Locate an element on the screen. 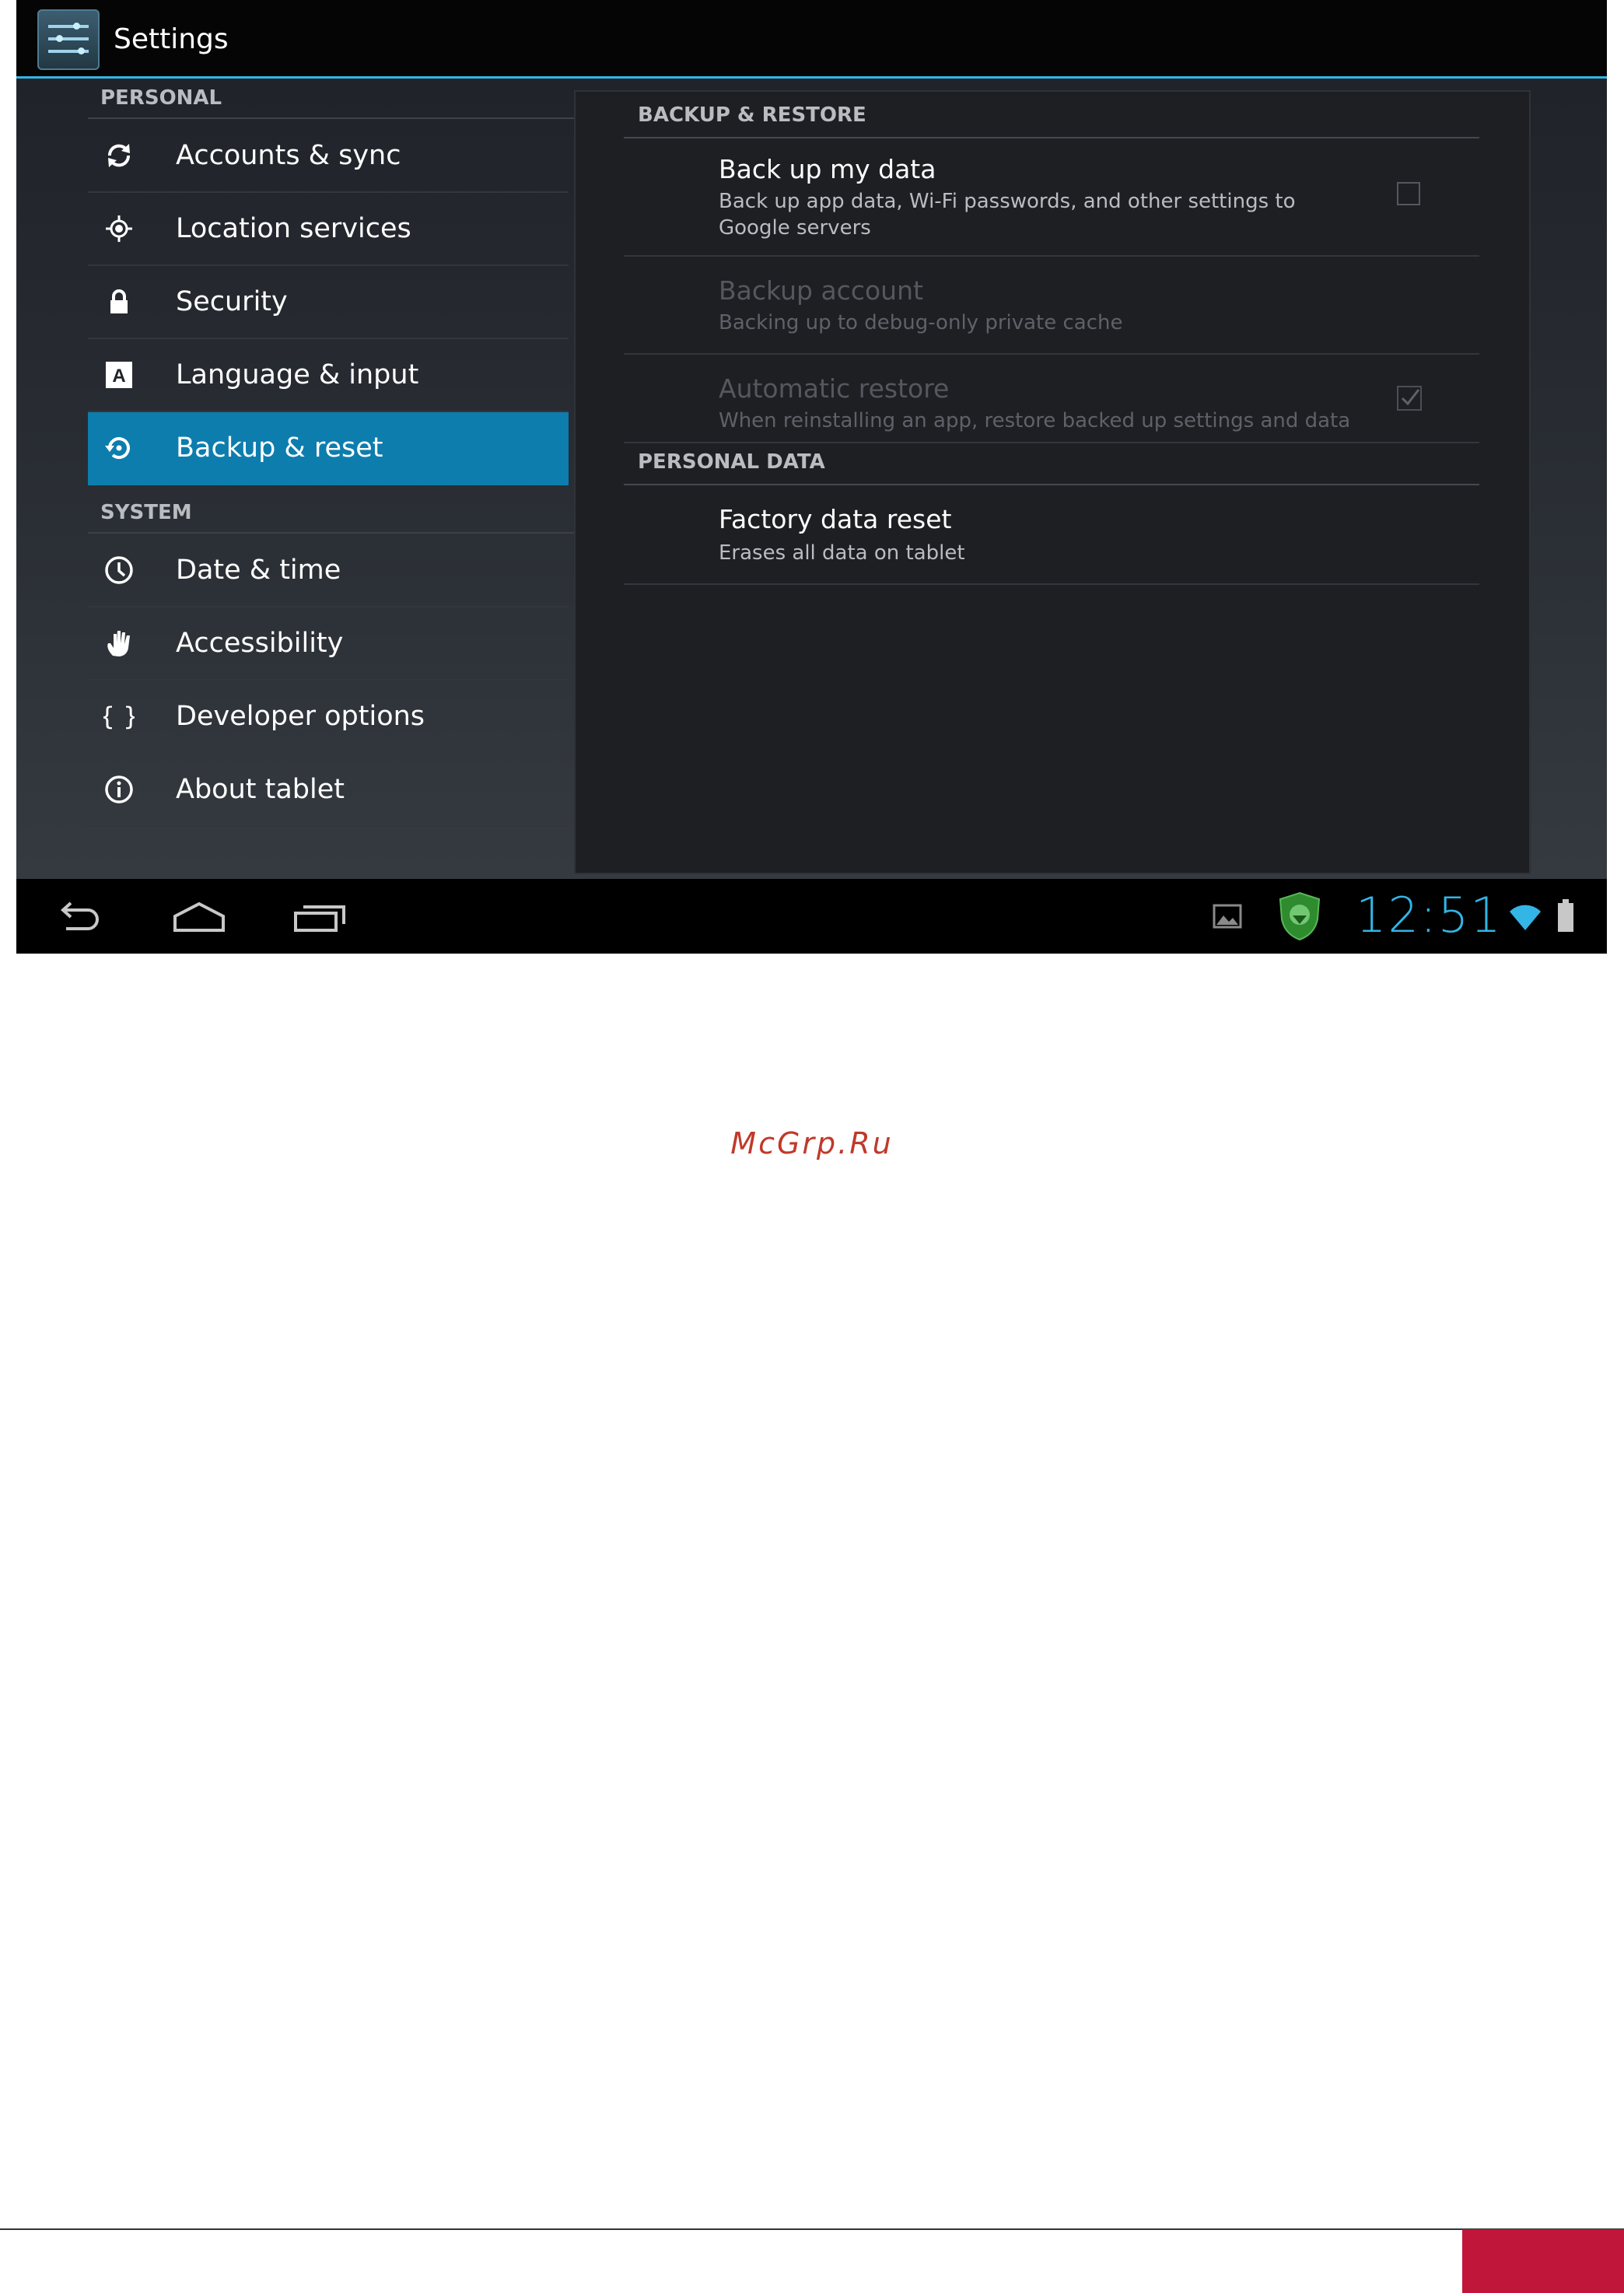  sidebar-item-about-tablet: About tablet is located at coordinates (329, 790).